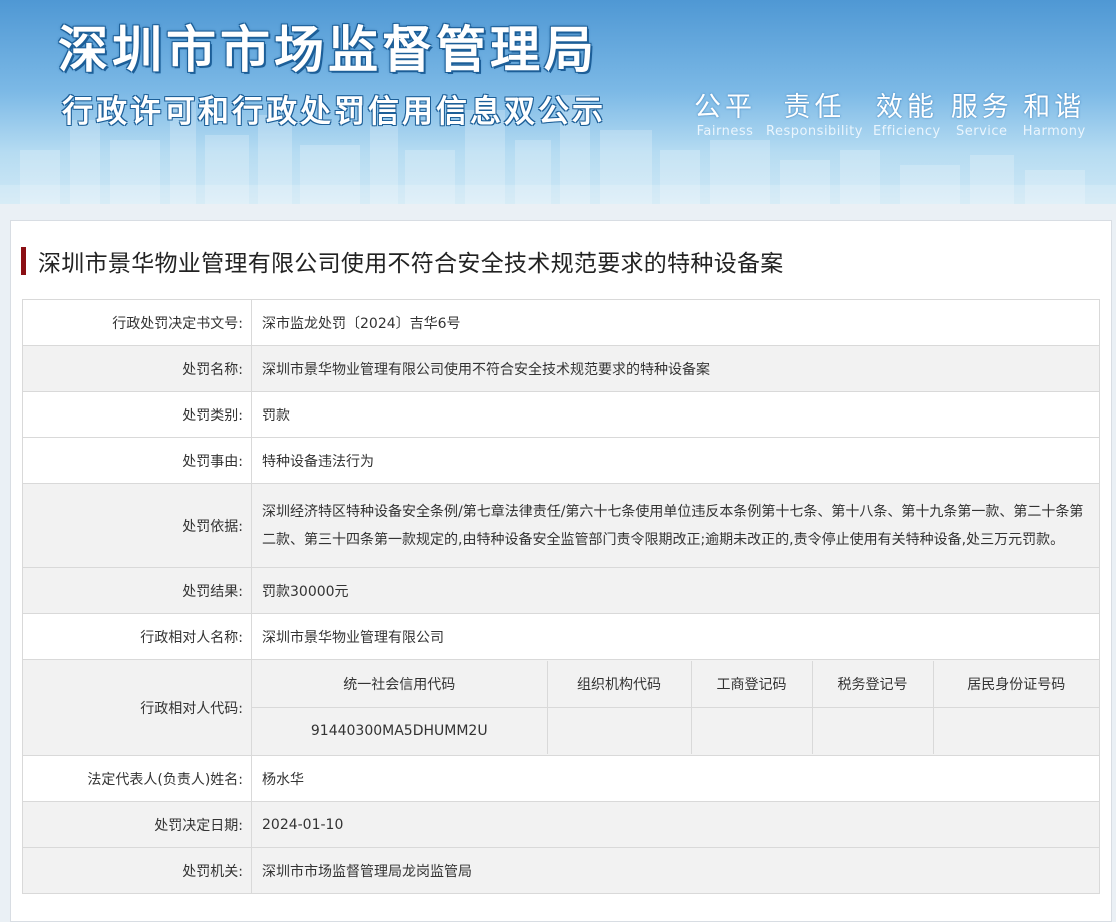  Describe the element at coordinates (137, 368) in the screenshot. I see `row-label: 处罚名称:` at that location.